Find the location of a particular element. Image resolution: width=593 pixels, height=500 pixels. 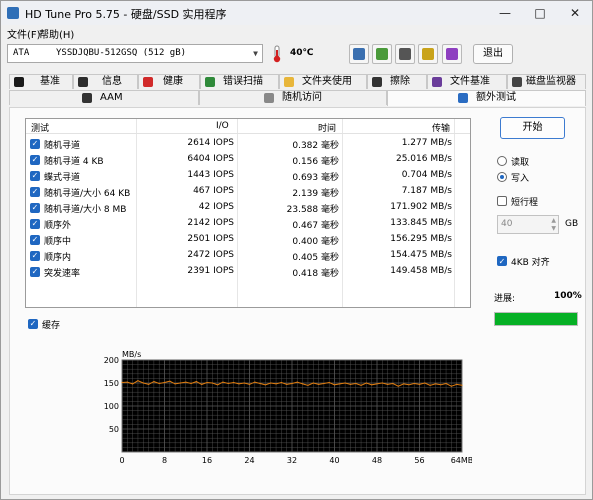

table-row: ✓ 随机寻道 2614 IOPS 0.382 毫秒 1.277 MB/s is located at coordinates (248, 144).